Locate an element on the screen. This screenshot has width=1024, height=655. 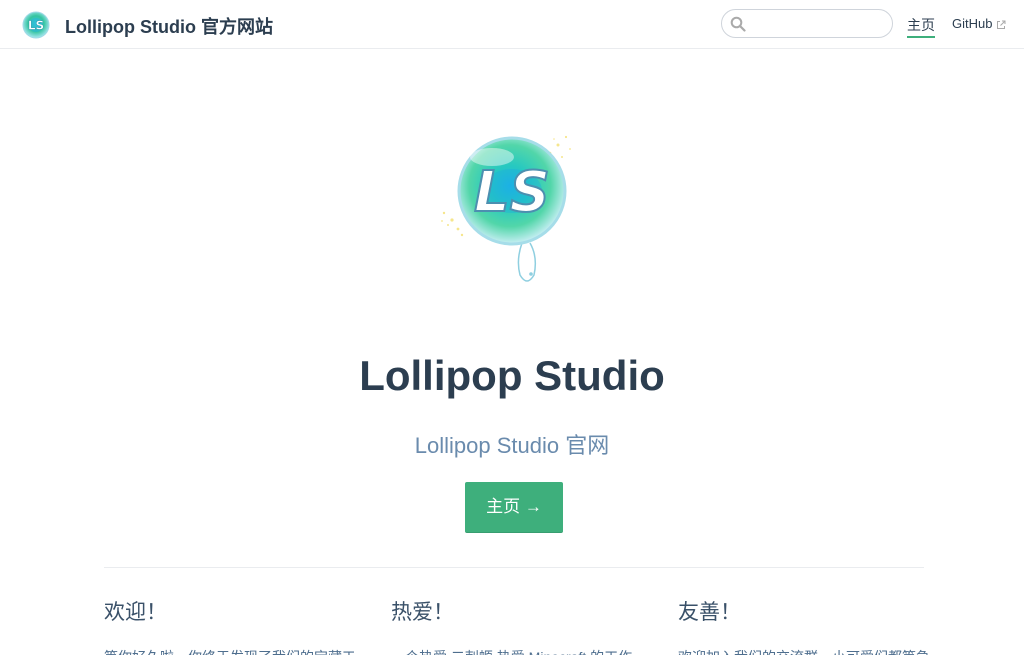
external-link-icon is located at coordinates (1001, 24).